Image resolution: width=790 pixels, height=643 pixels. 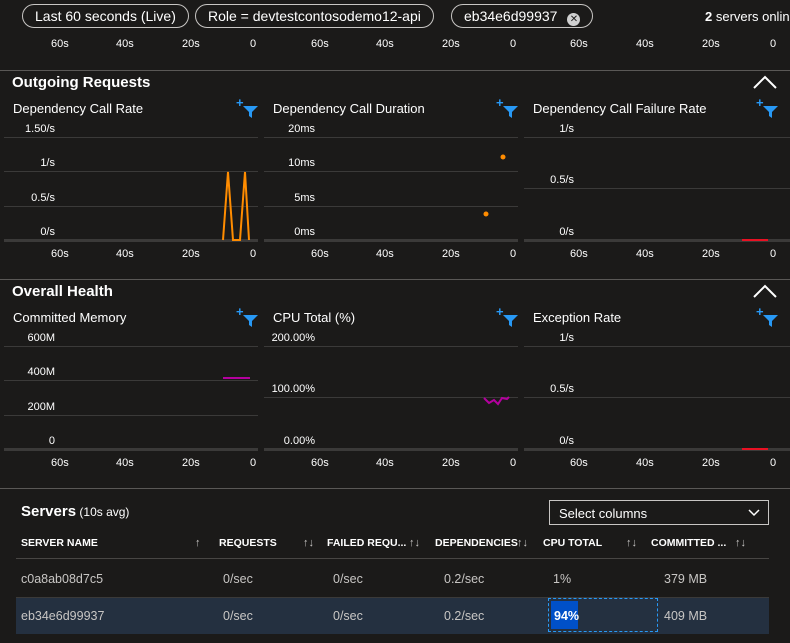 I want to click on y-tick: 5ms, so click(x=304, y=198).